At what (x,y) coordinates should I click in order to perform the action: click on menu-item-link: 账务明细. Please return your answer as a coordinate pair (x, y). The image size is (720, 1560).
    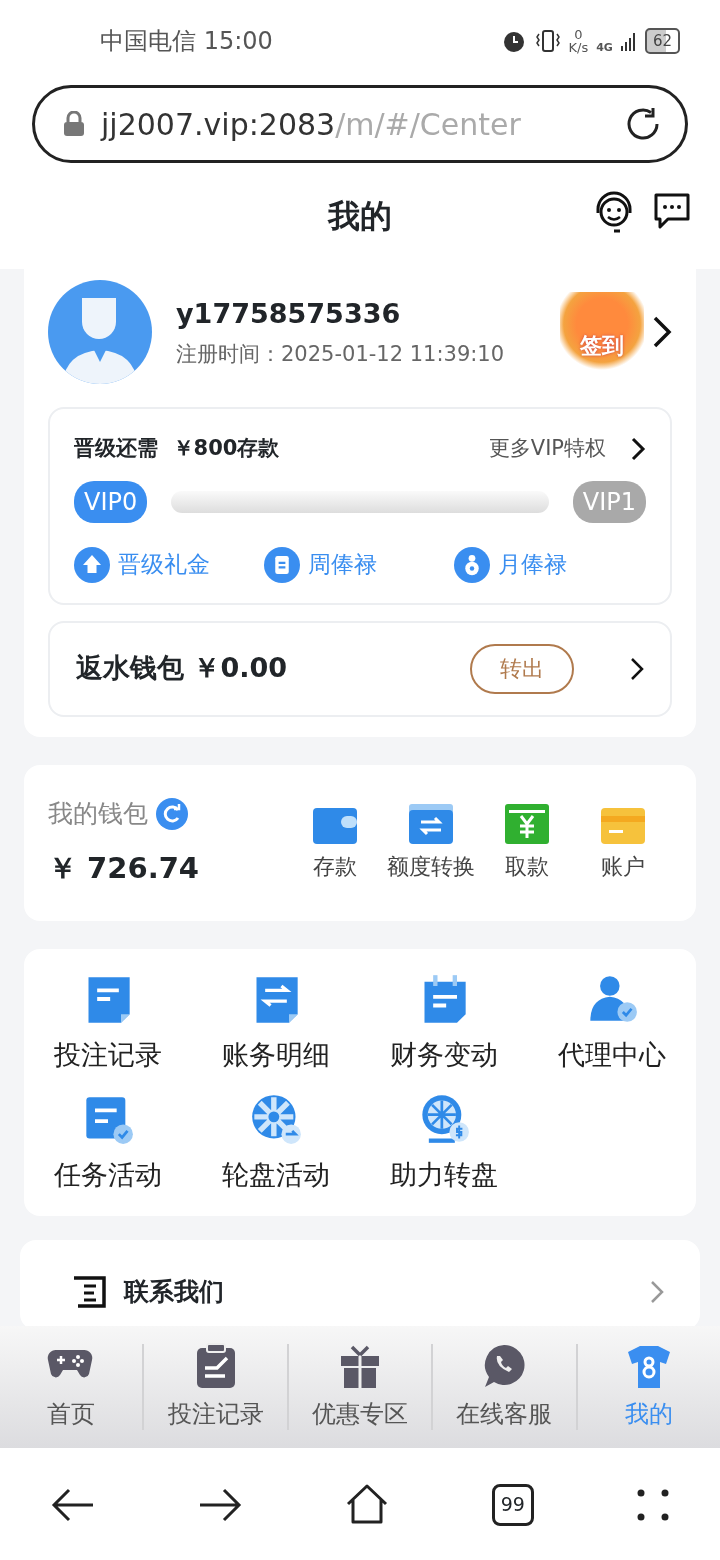
    Looking at the image, I should click on (276, 1054).